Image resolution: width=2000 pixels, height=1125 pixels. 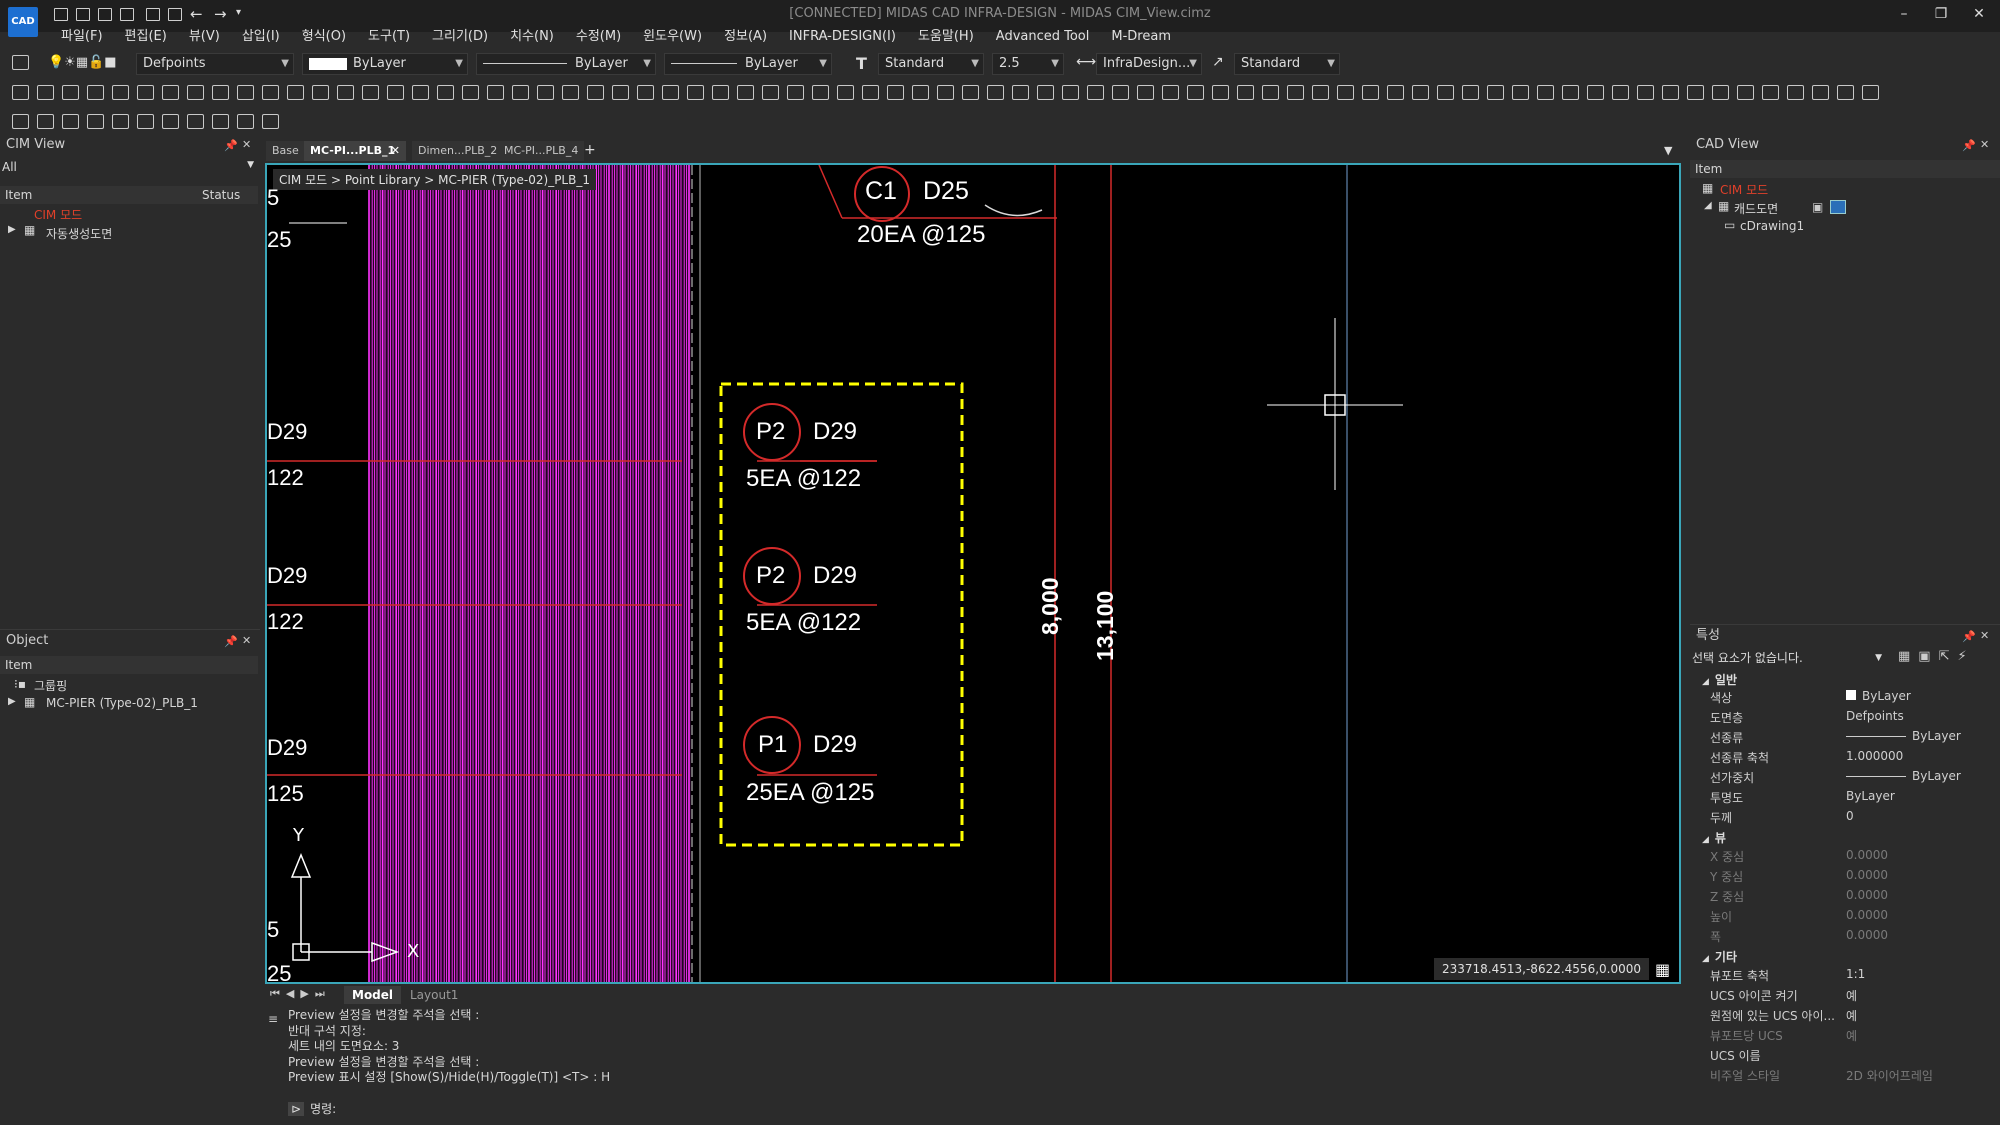 What do you see at coordinates (355, 151) in the screenshot?
I see `tab-mc-pier-plb-1: MC-PI...PLB_1 ✕` at bounding box center [355, 151].